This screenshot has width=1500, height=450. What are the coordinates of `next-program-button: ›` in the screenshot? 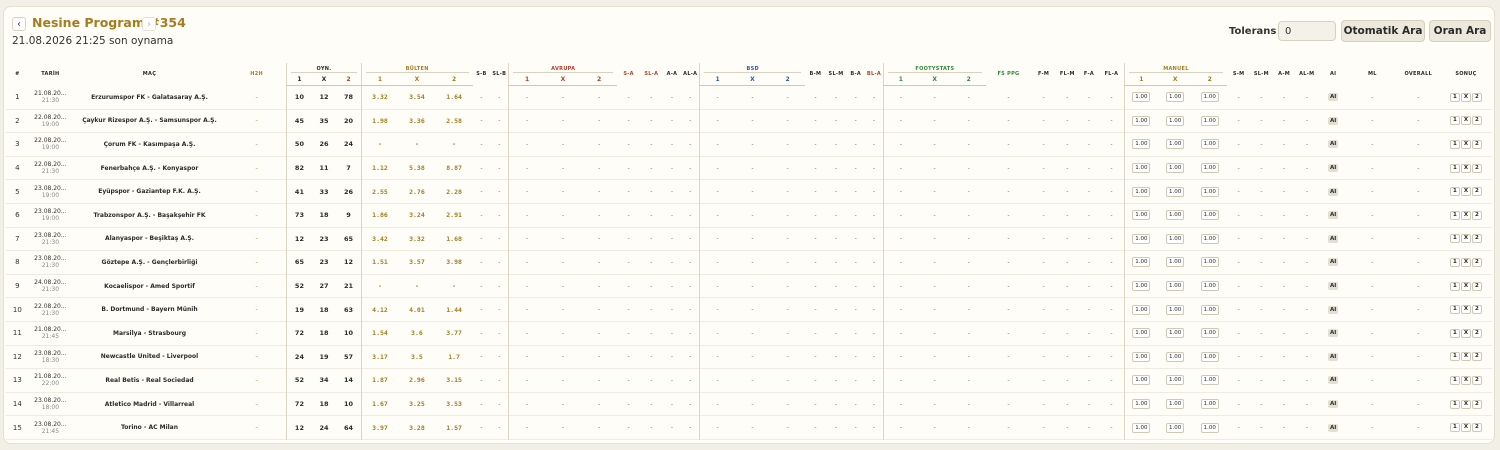 It's located at (149, 24).